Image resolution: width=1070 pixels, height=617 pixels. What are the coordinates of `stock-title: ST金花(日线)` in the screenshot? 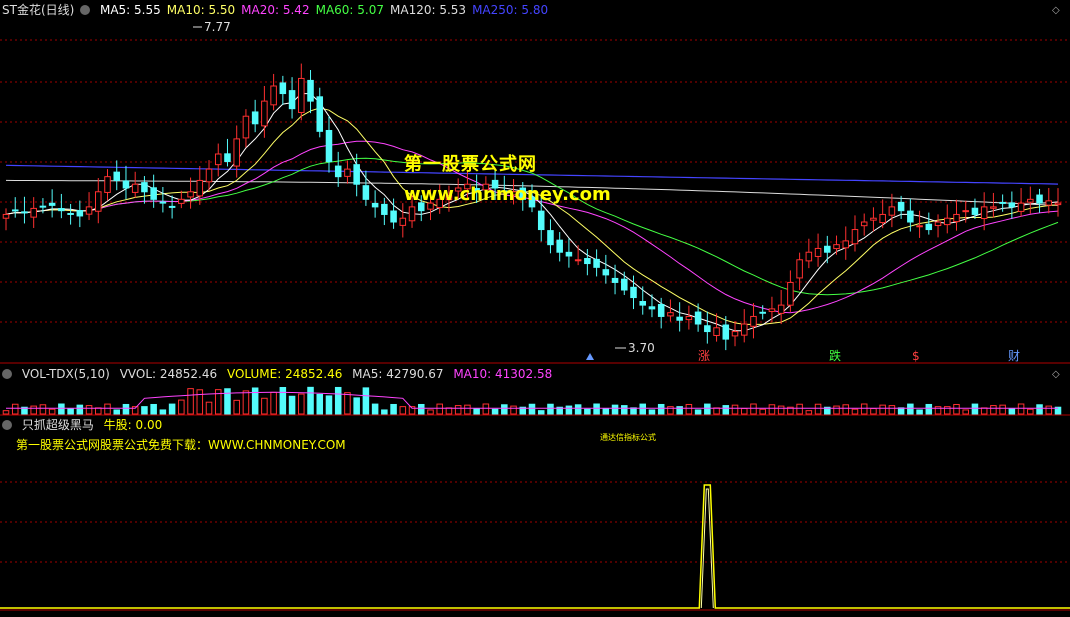 It's located at (38, 10).